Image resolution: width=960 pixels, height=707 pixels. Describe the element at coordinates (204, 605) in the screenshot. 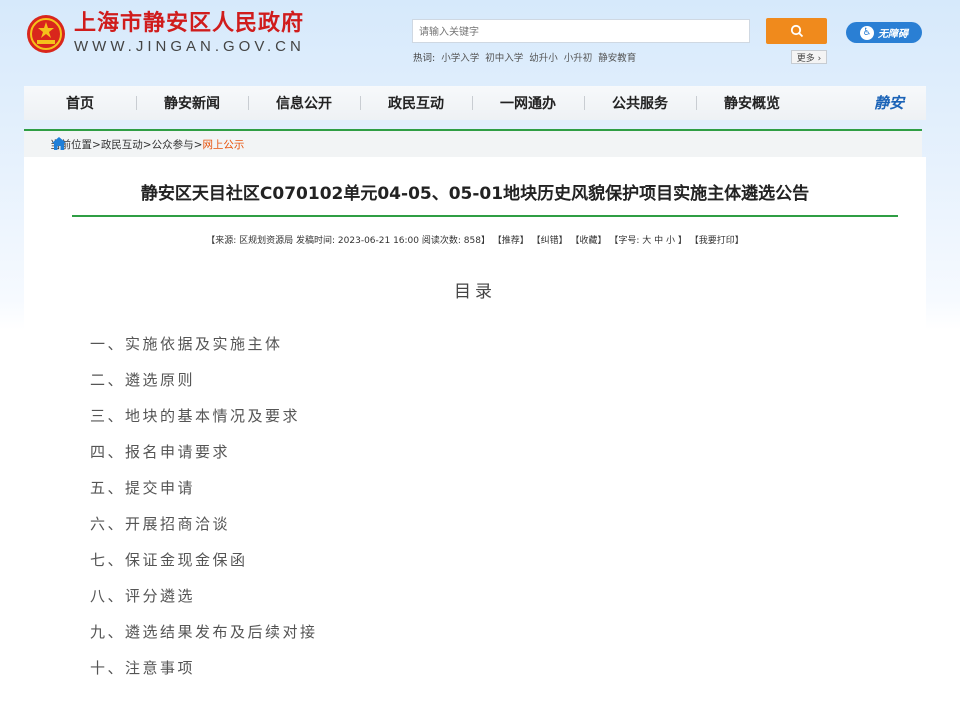

I see `toc-item: 八、评分遴选` at that location.